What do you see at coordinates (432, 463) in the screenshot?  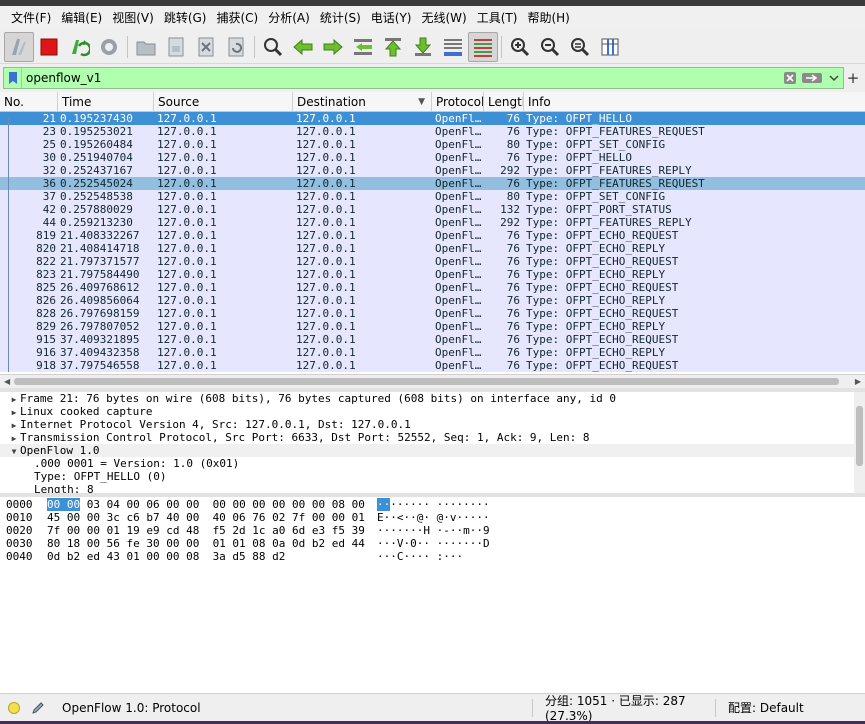 I see `detail-tree-item: .000 0001 = Version: 1.0 (0x01)` at bounding box center [432, 463].